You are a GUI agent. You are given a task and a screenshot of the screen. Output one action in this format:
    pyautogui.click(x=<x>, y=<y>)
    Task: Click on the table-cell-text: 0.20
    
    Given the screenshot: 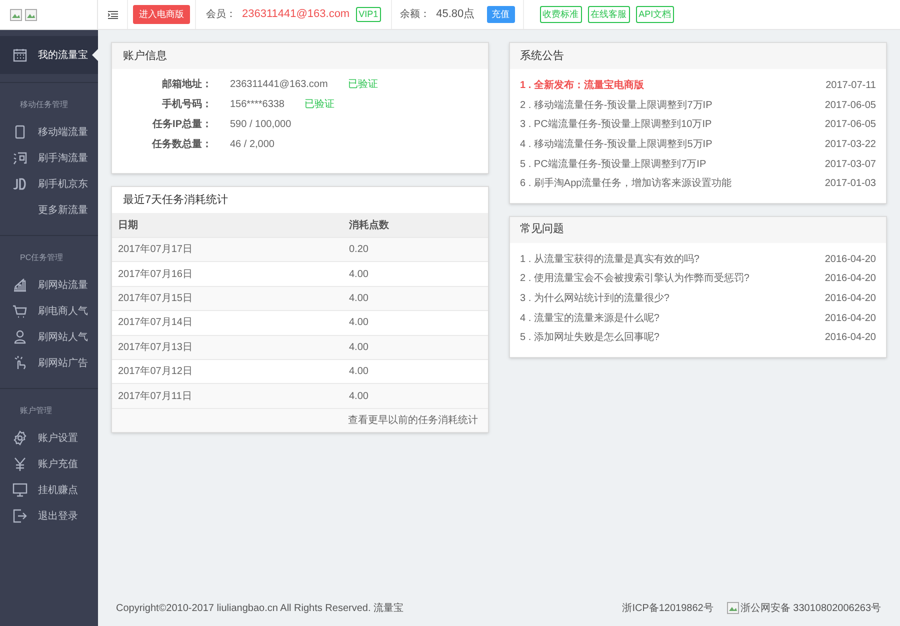 What is the action you would take?
    pyautogui.click(x=358, y=250)
    